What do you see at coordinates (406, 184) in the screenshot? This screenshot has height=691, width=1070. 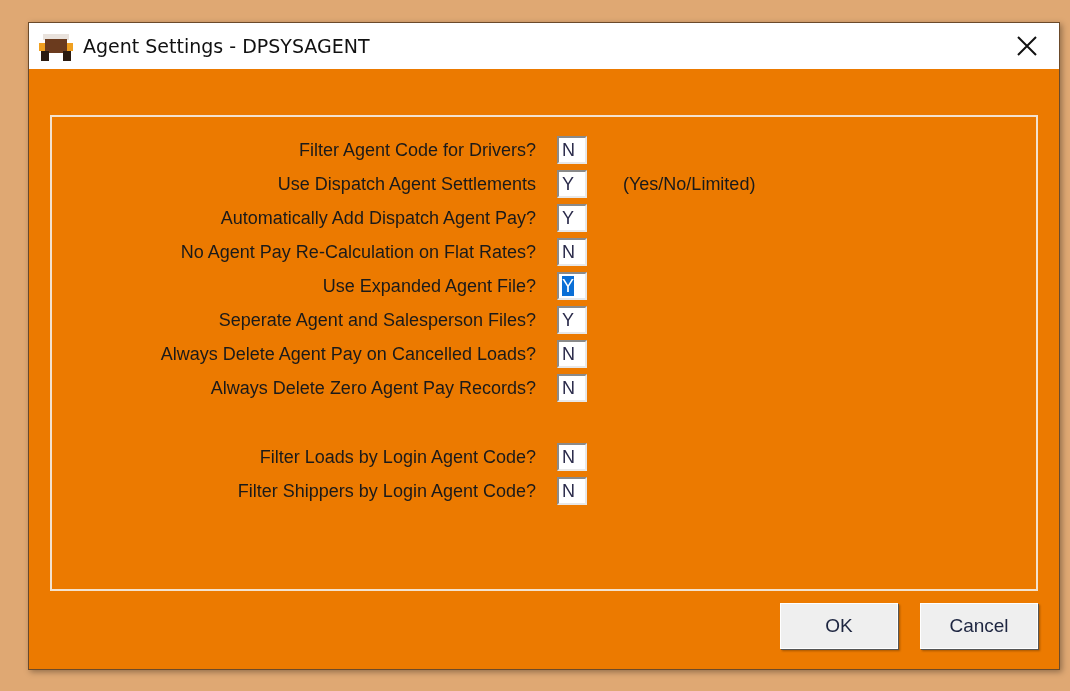 I see `setting-label: Use Dispatch Agent Settlements` at bounding box center [406, 184].